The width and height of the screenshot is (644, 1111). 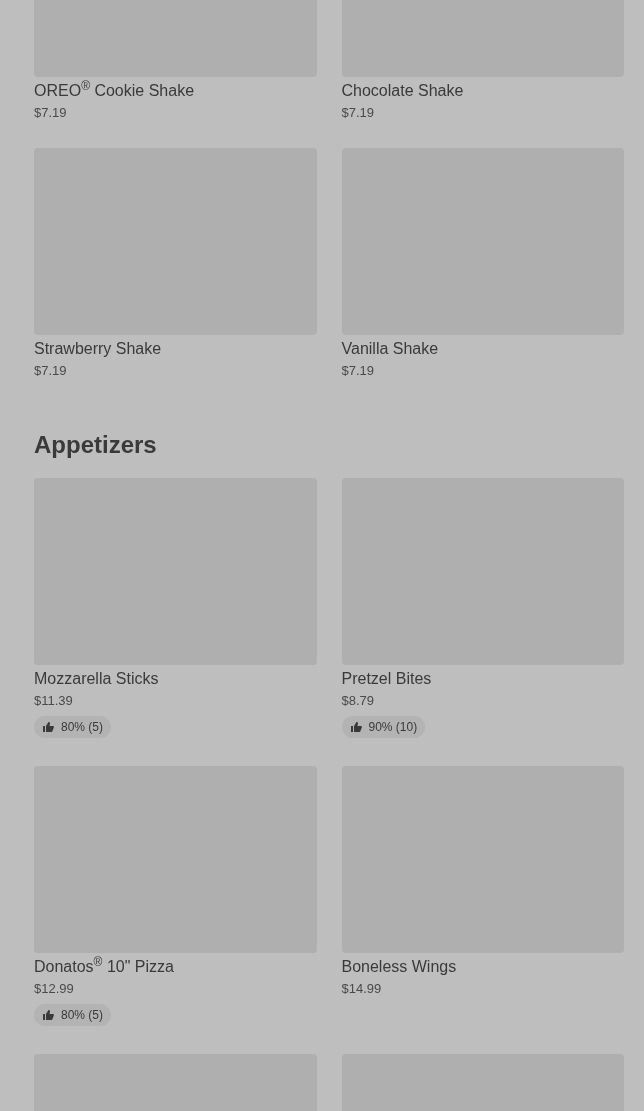 What do you see at coordinates (54, 989) in the screenshot?
I see `item-price: $12.99` at bounding box center [54, 989].